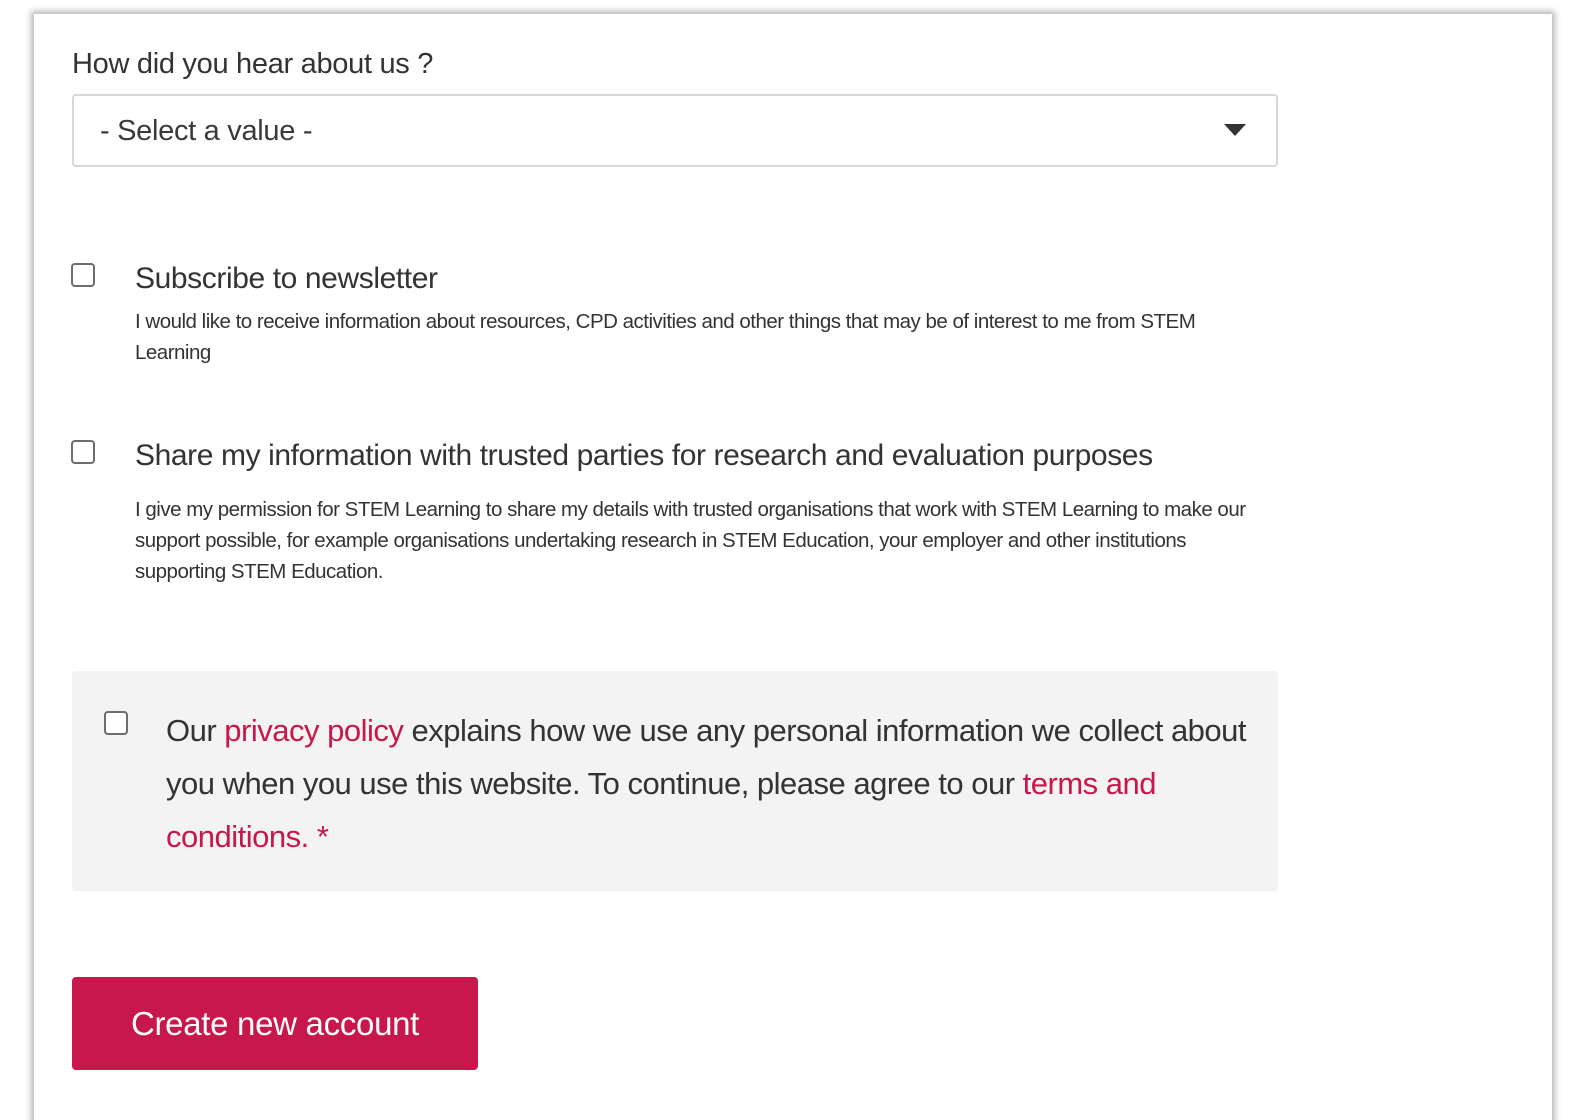 This screenshot has width=1584, height=1120. I want to click on hear-about-us-label: How did you hear about us ?, so click(253, 64).